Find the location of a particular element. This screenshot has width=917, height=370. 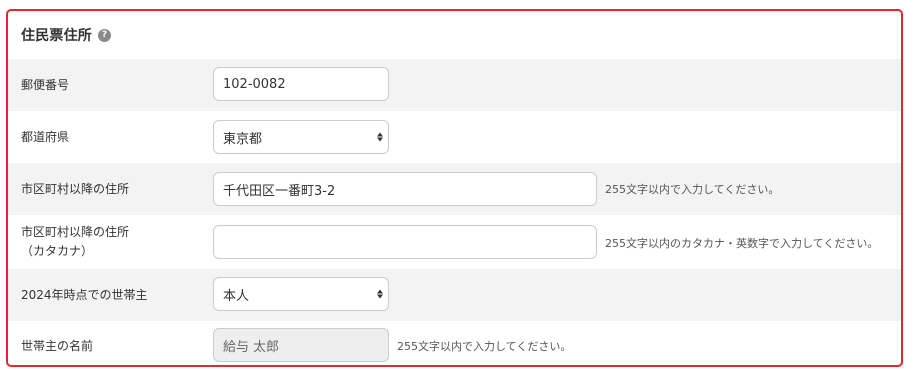

address-label: 市区町村以降の住所 is located at coordinates (75, 189).